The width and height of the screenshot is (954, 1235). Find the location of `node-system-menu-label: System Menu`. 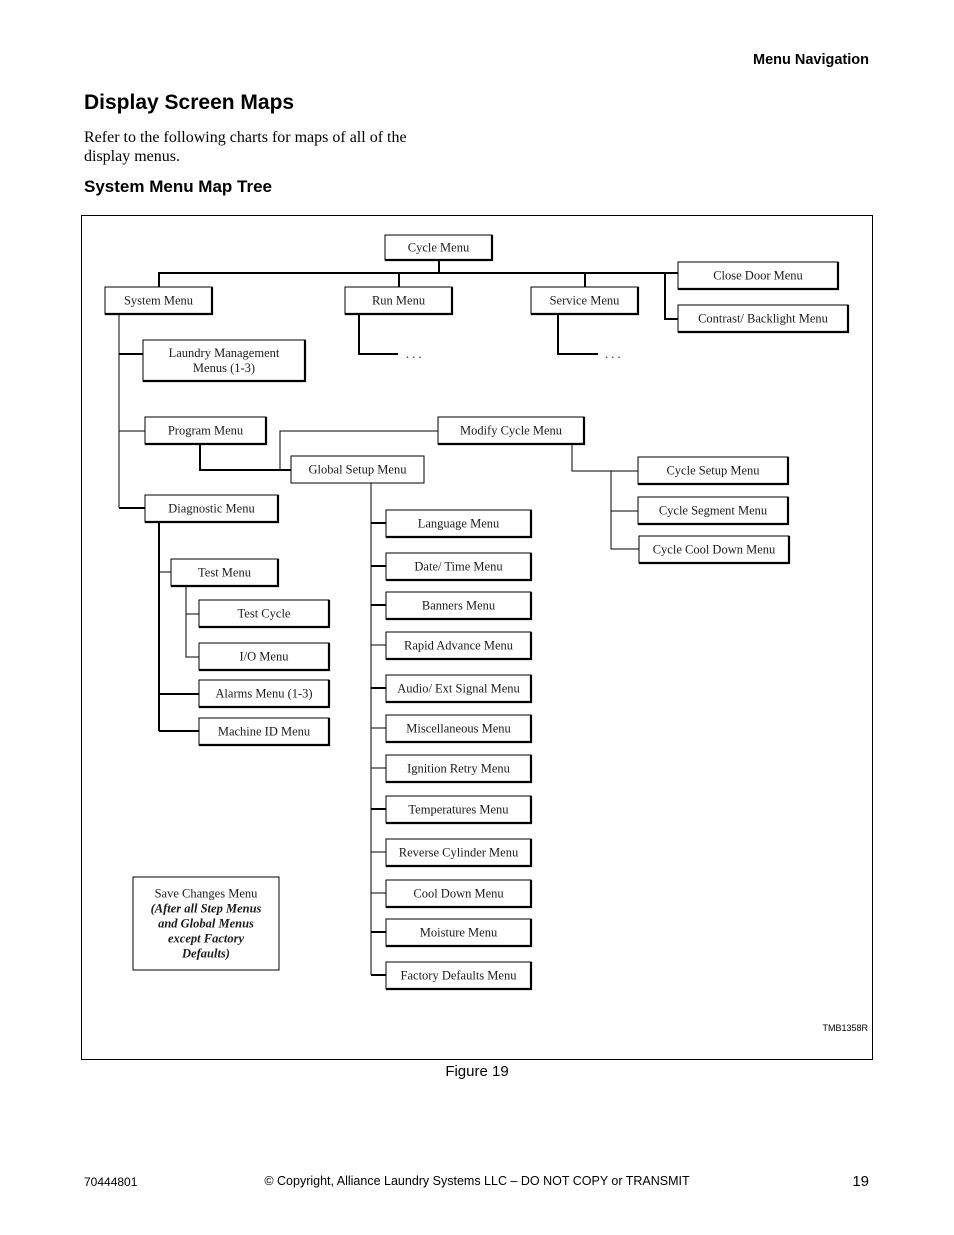

node-system-menu-label: System Menu is located at coordinates (159, 301).